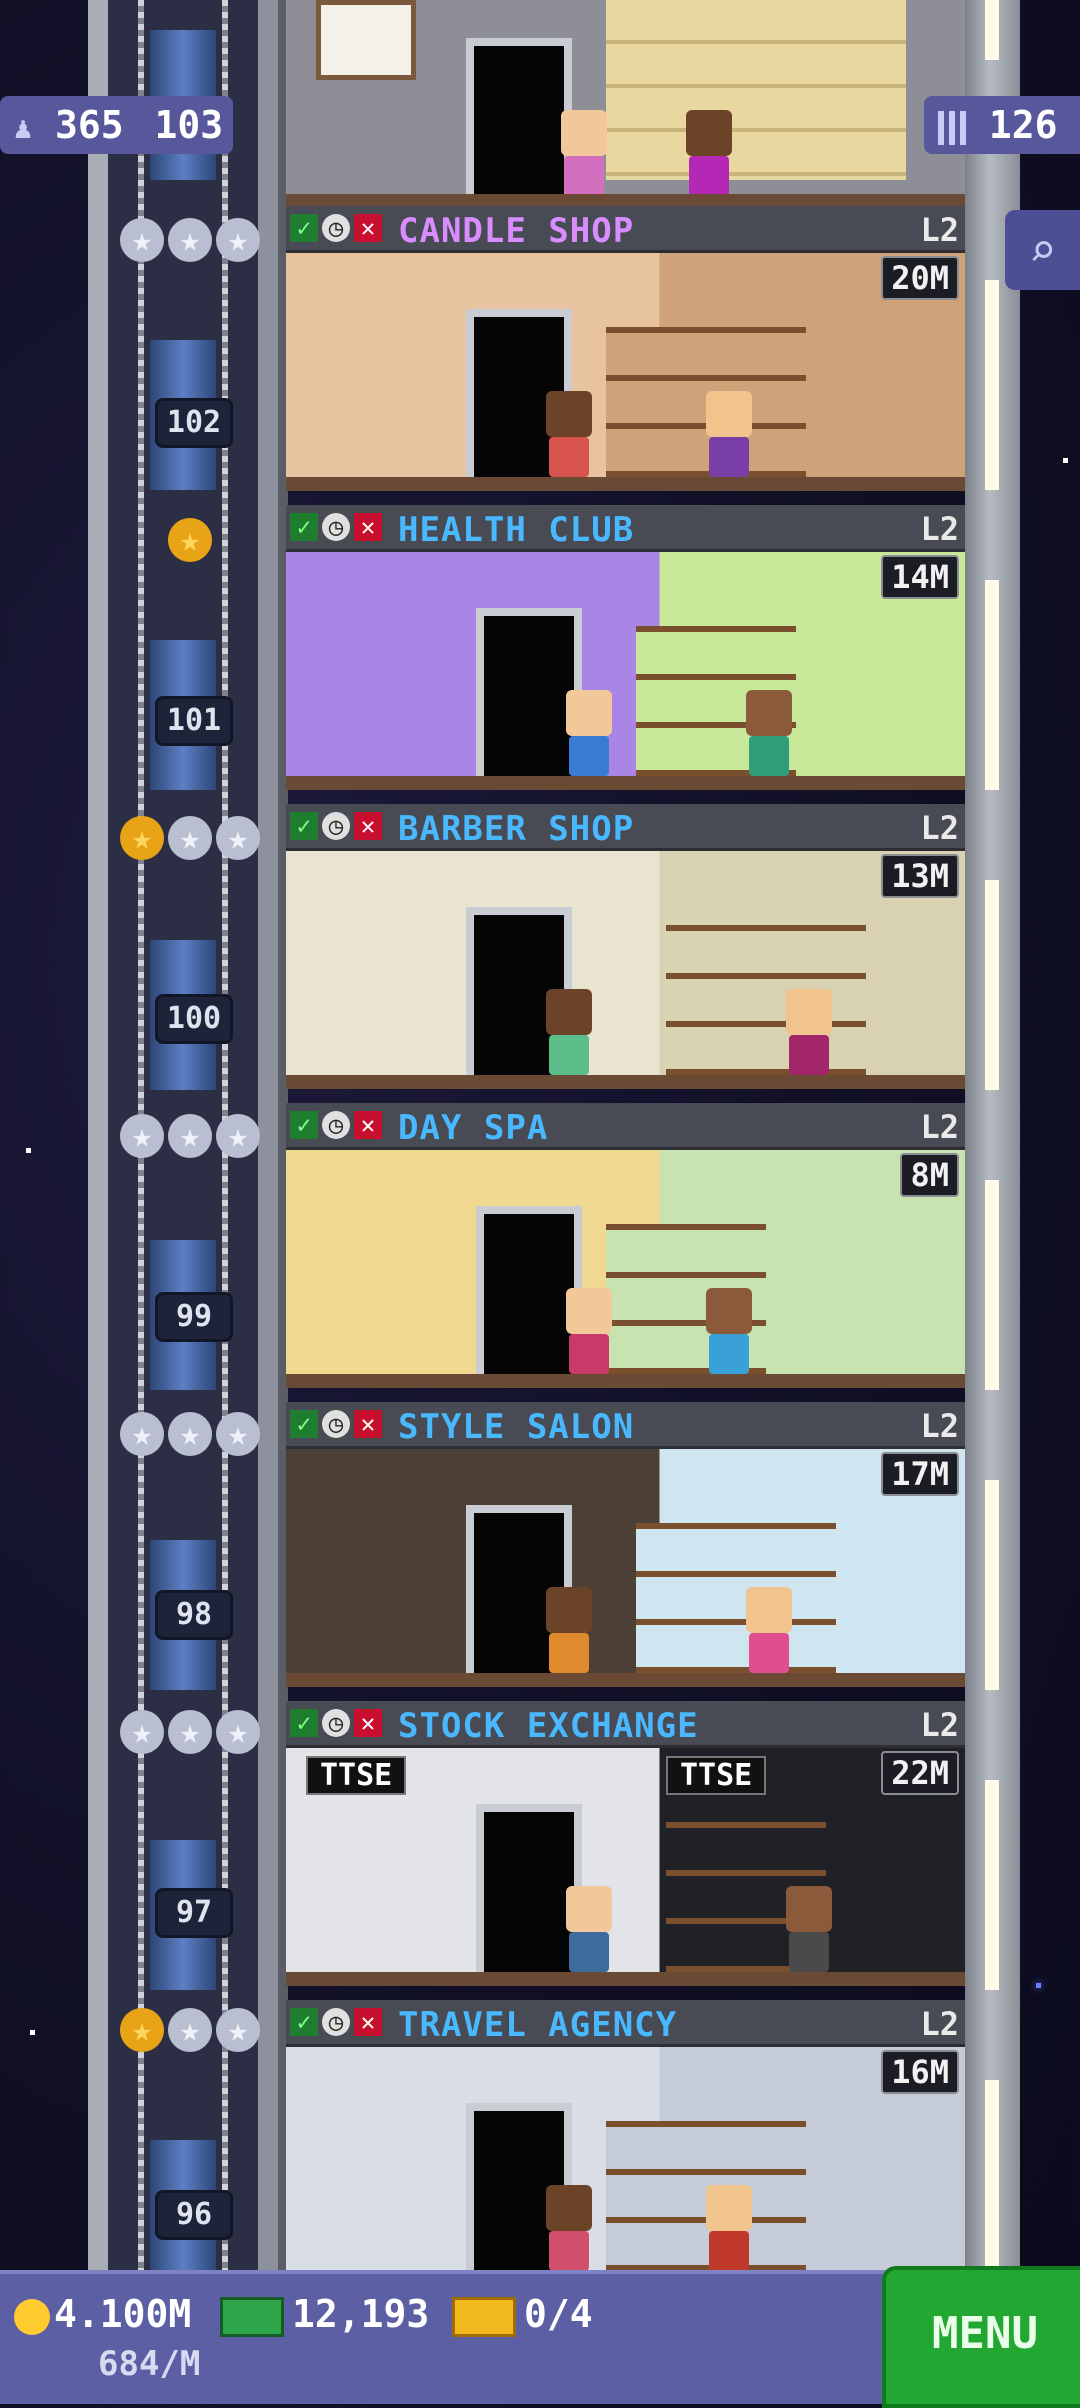  What do you see at coordinates (98, 1135) in the screenshot?
I see `shaft-rail-left` at bounding box center [98, 1135].